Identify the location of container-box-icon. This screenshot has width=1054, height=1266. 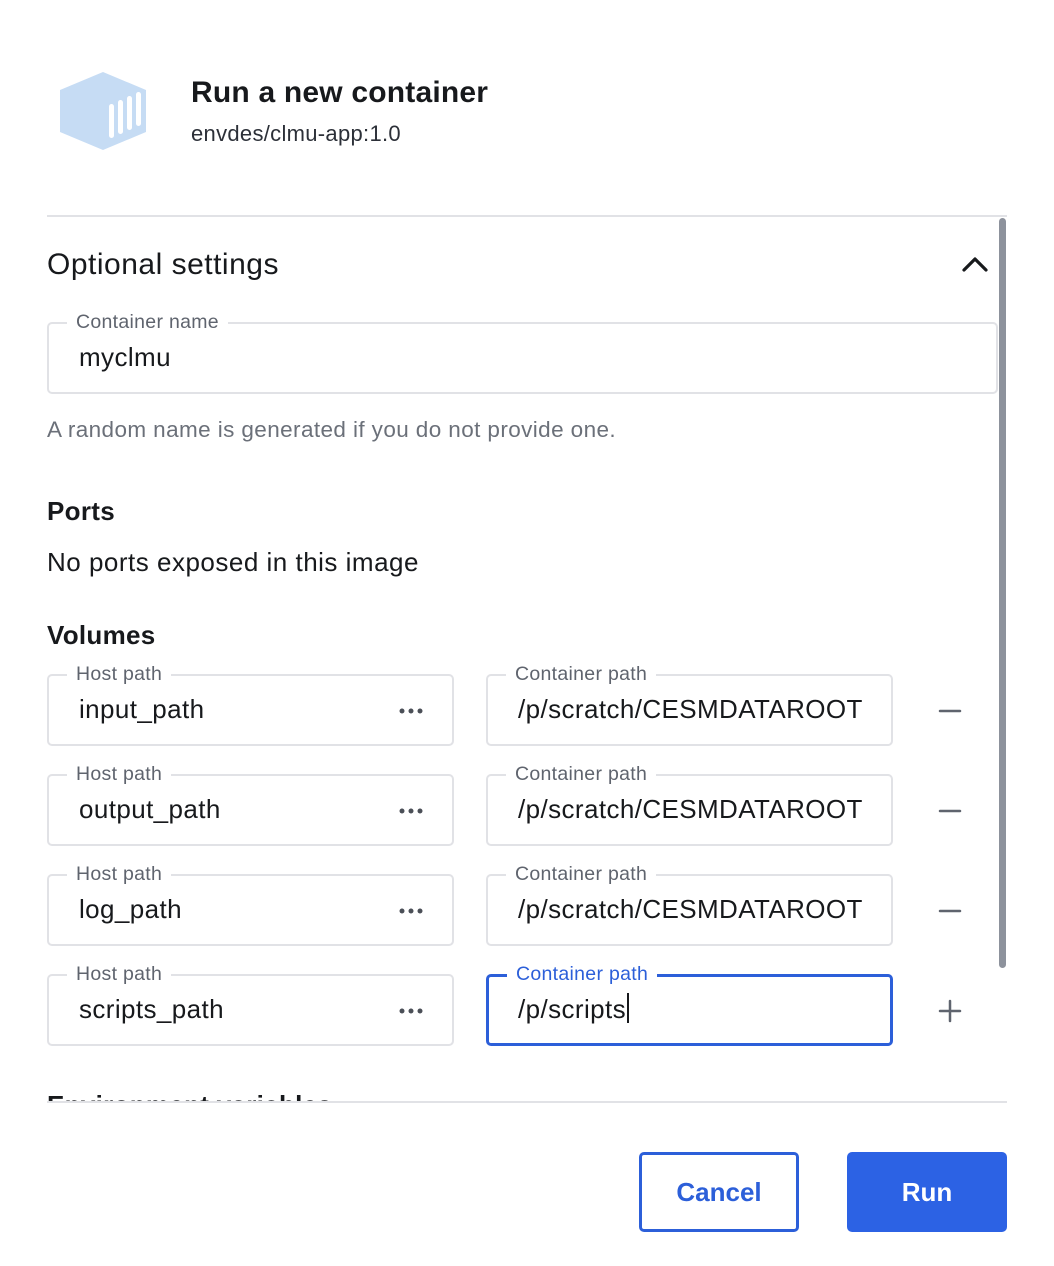
(103, 111).